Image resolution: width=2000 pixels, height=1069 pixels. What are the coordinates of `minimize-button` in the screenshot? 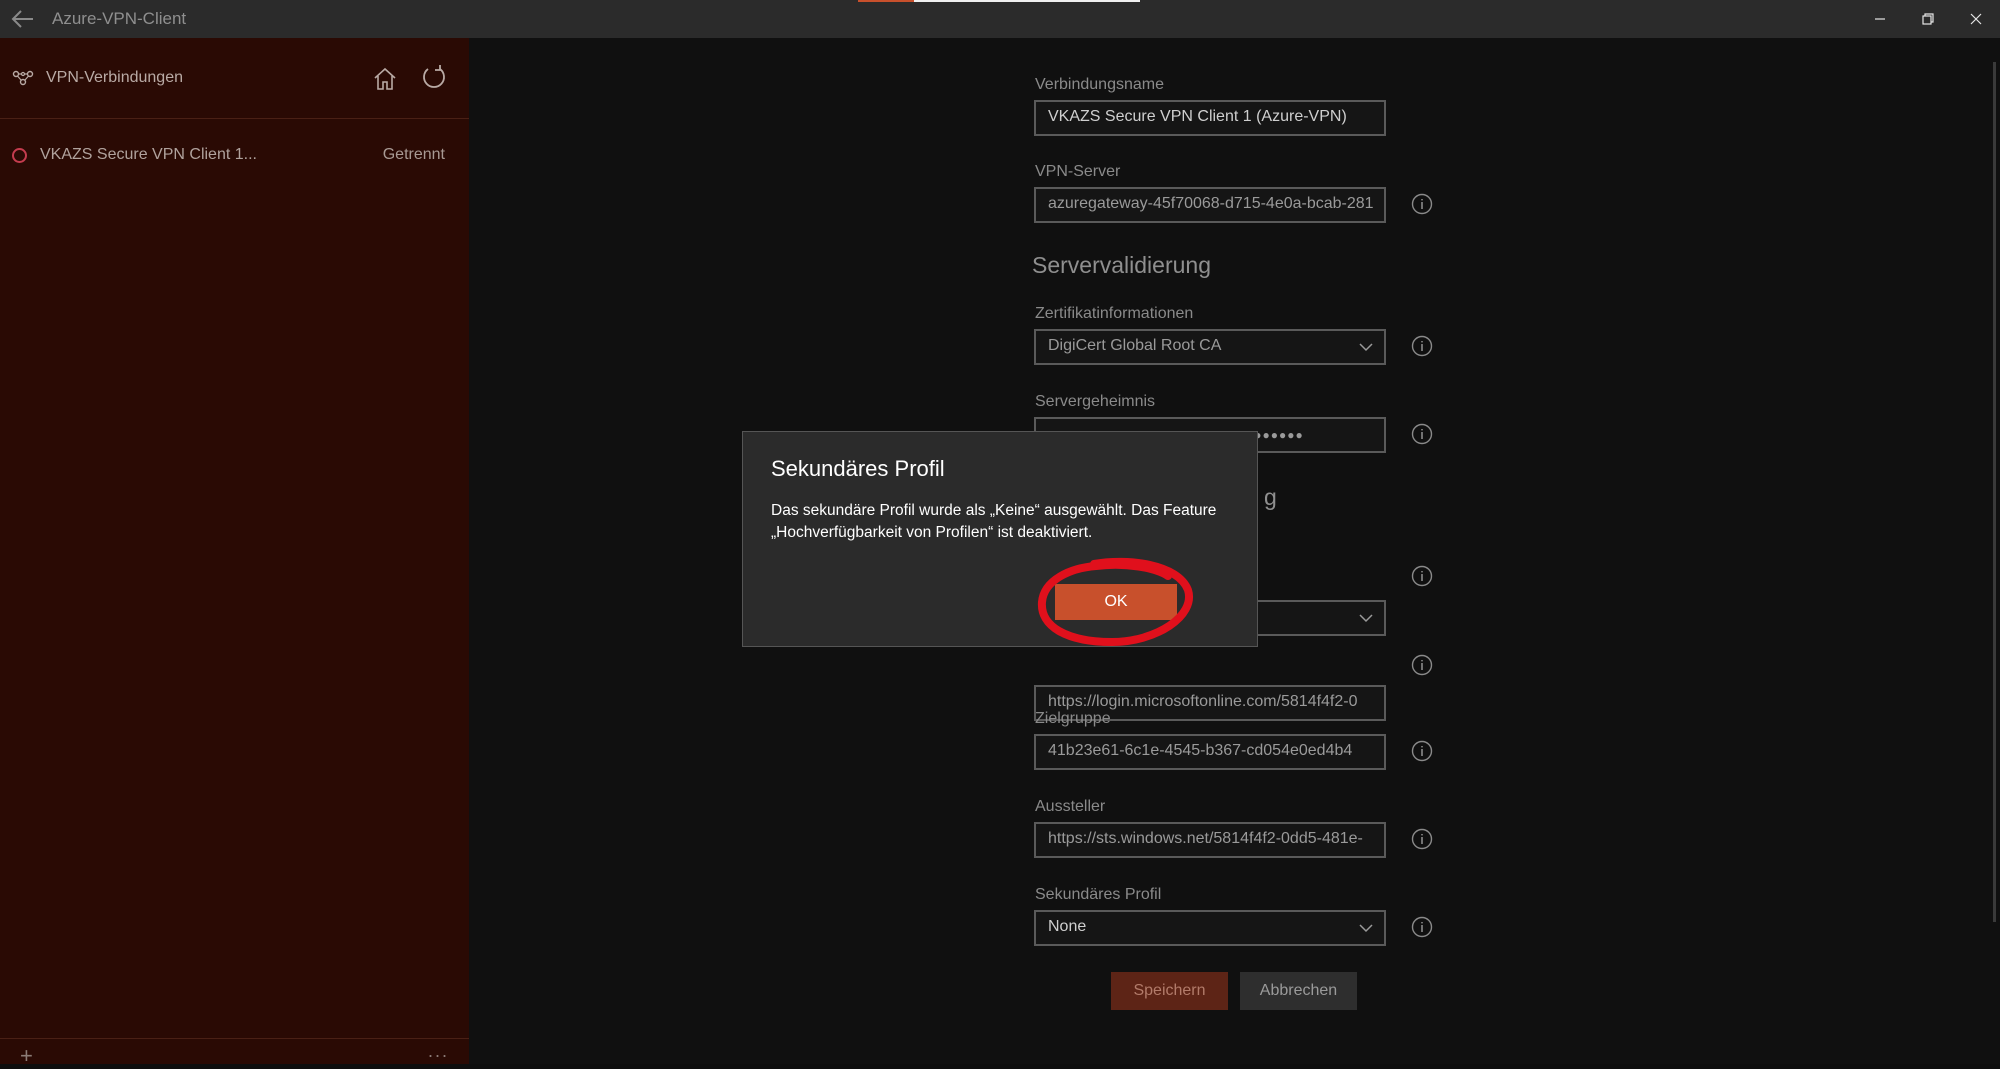 It's located at (1880, 19).